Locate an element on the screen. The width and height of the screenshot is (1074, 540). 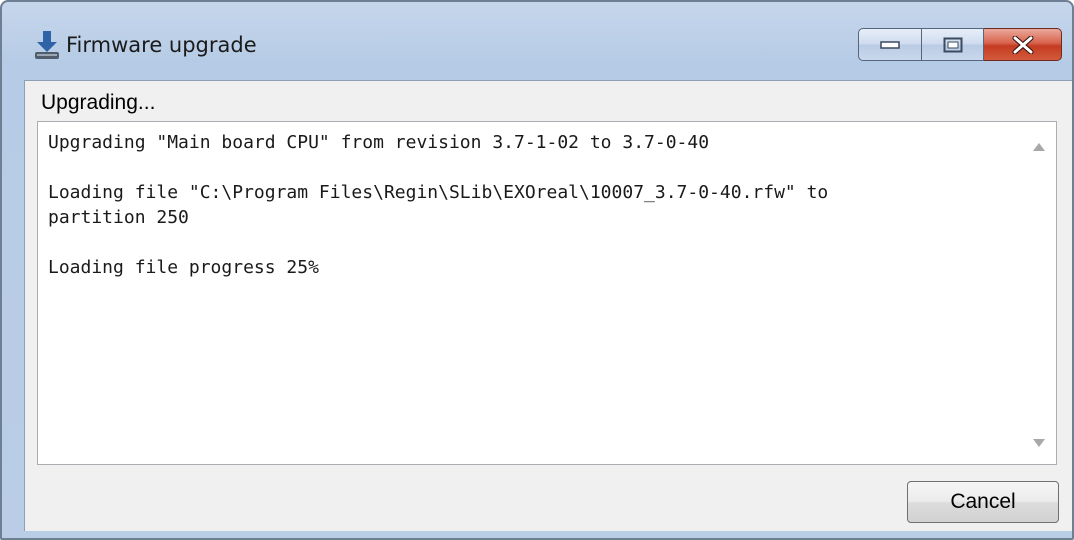
scroll-up-arrow-icon is located at coordinates (1039, 147).